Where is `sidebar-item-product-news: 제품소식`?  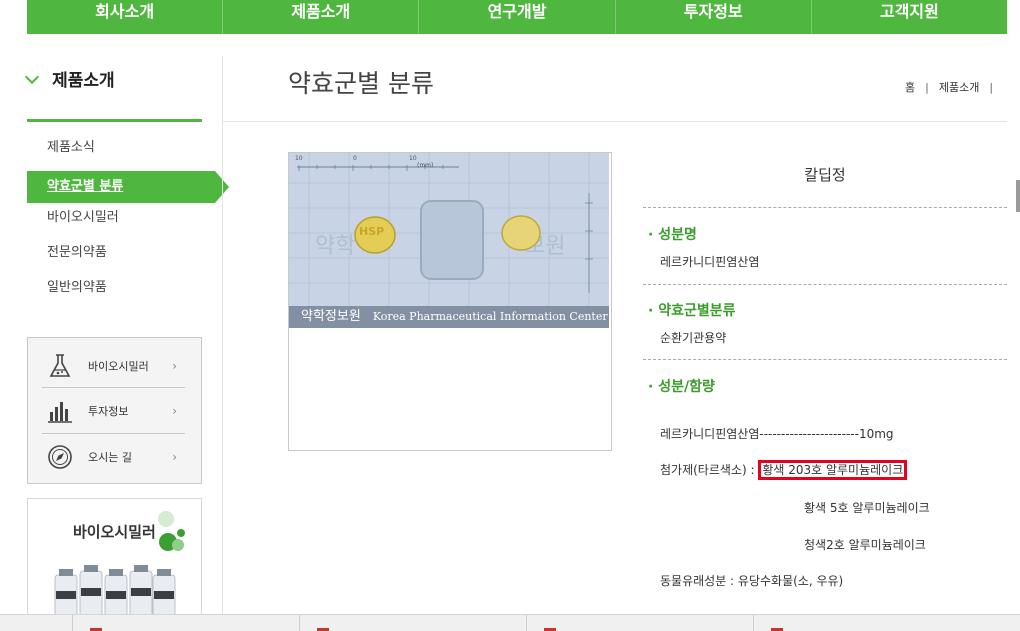 sidebar-item-product-news: 제품소식 is located at coordinates (122, 153).